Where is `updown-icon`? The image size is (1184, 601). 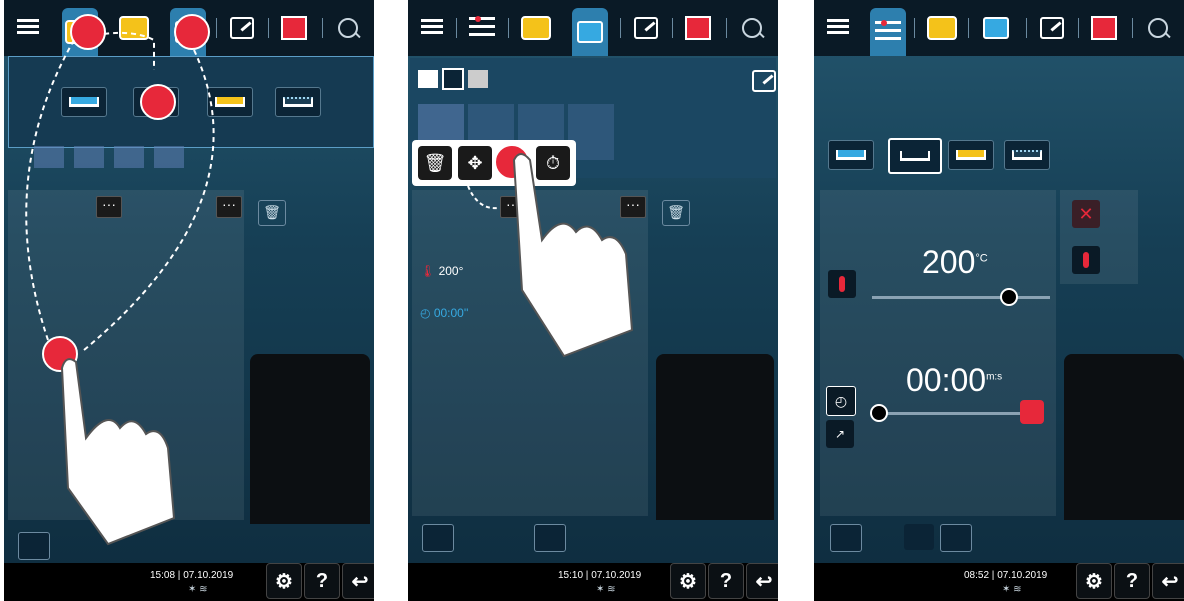
updown-icon is located at coordinates (1104, 28).